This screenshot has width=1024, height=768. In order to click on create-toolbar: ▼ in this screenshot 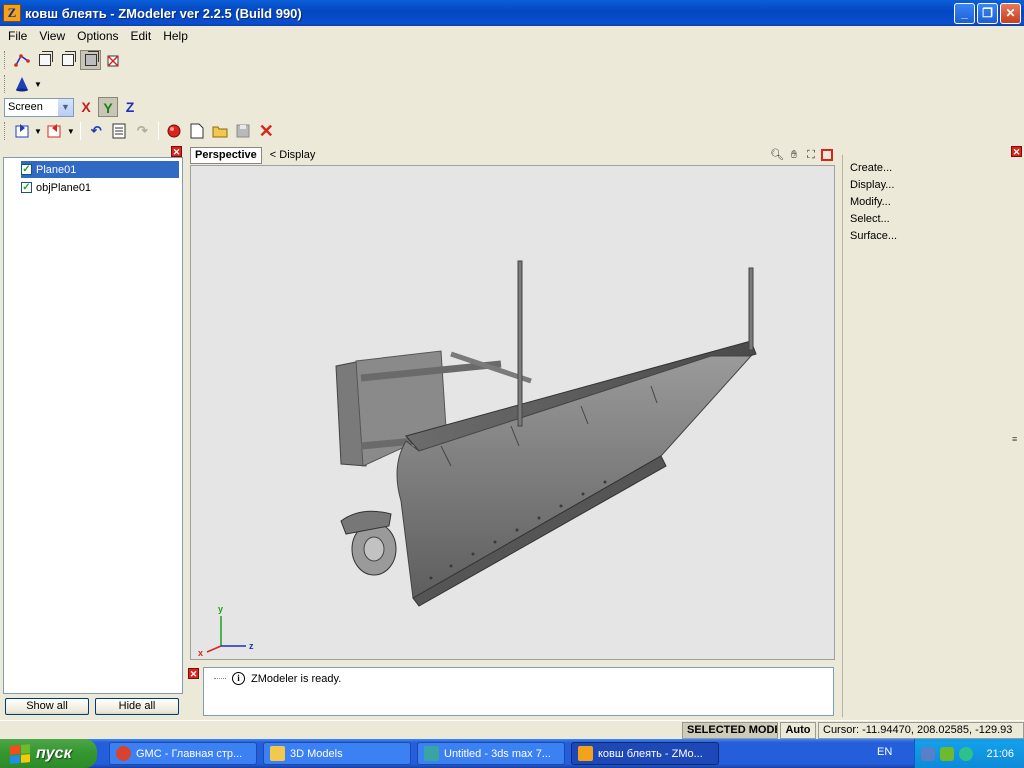, I will do `click(21, 84)`.